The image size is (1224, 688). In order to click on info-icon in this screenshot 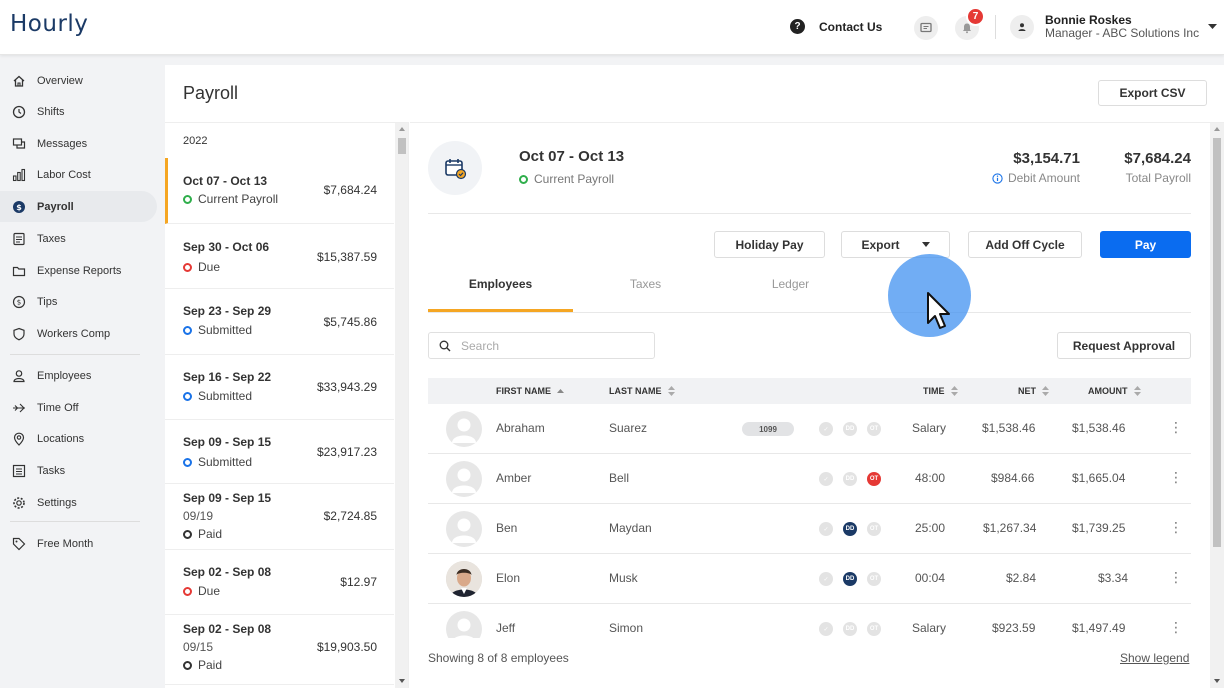, I will do `click(997, 178)`.